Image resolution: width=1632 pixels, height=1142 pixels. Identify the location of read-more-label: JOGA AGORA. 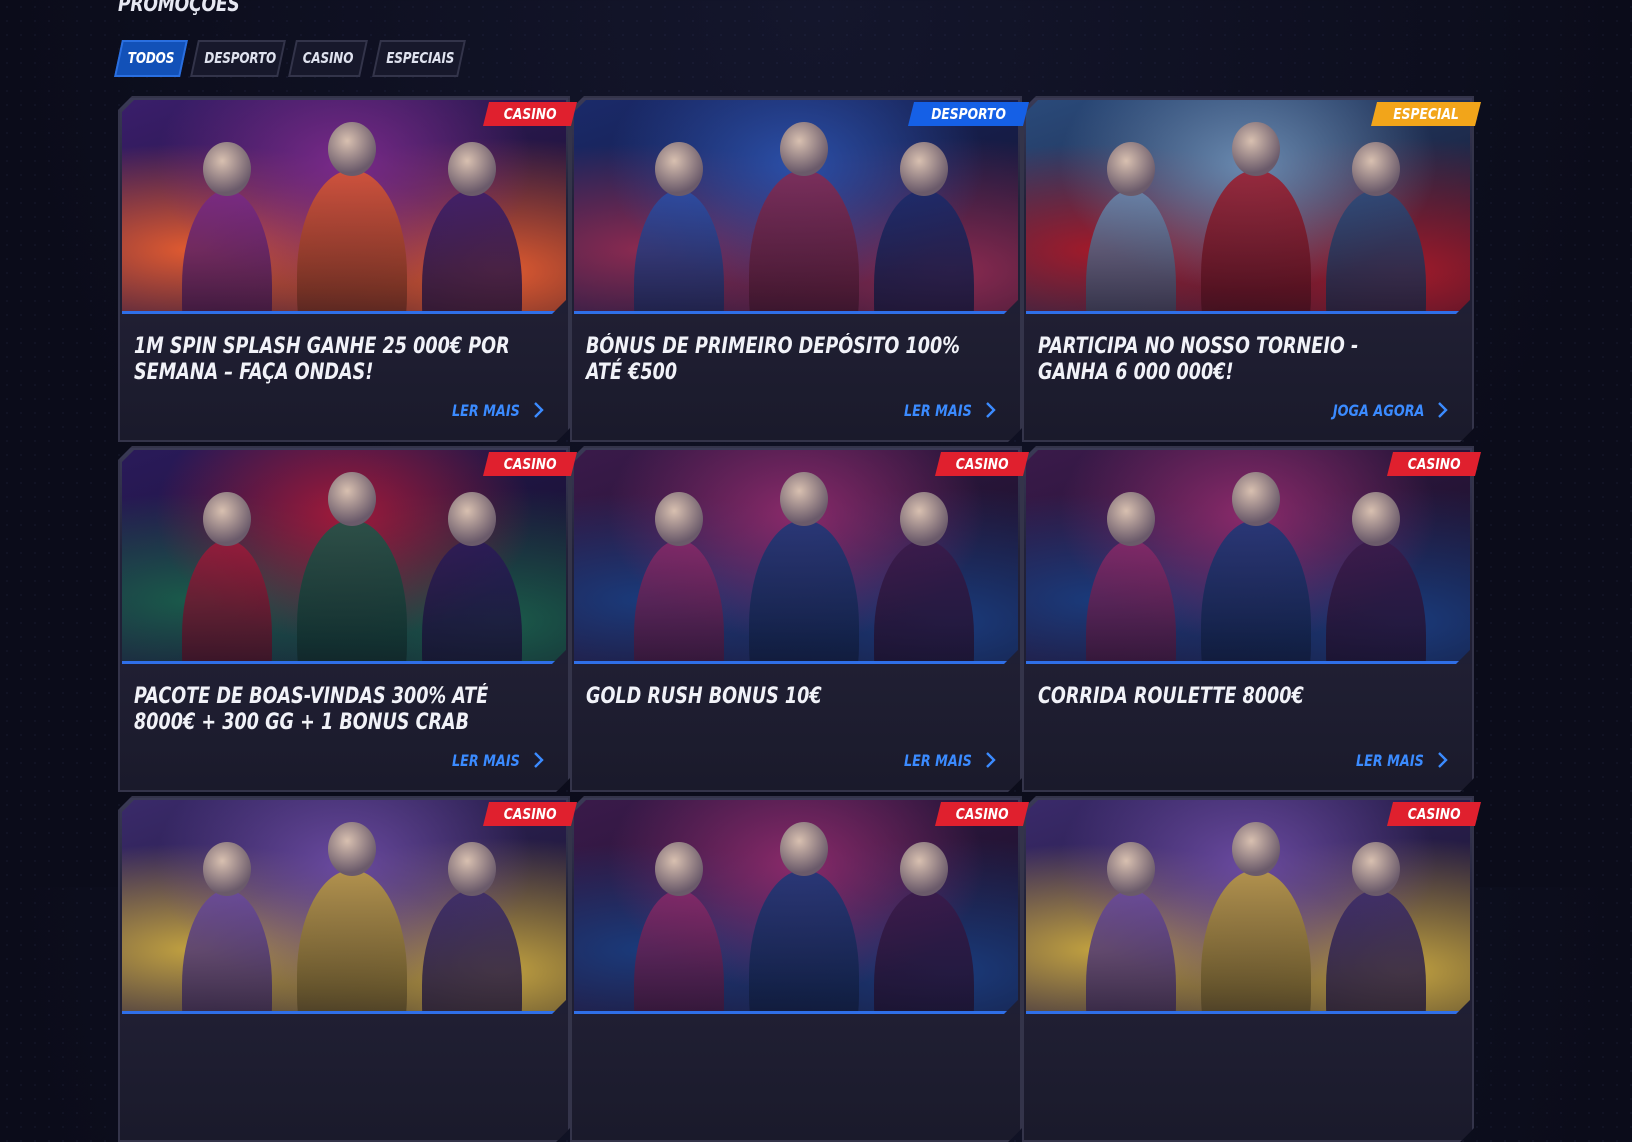
(1378, 410).